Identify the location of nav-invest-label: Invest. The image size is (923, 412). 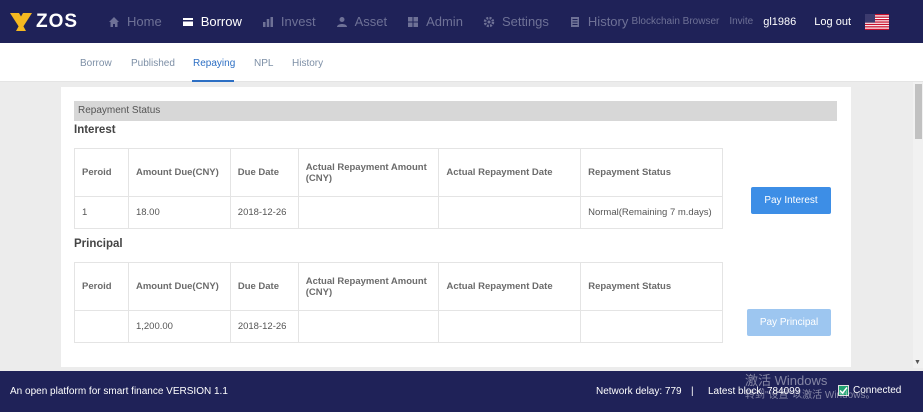
(298, 21).